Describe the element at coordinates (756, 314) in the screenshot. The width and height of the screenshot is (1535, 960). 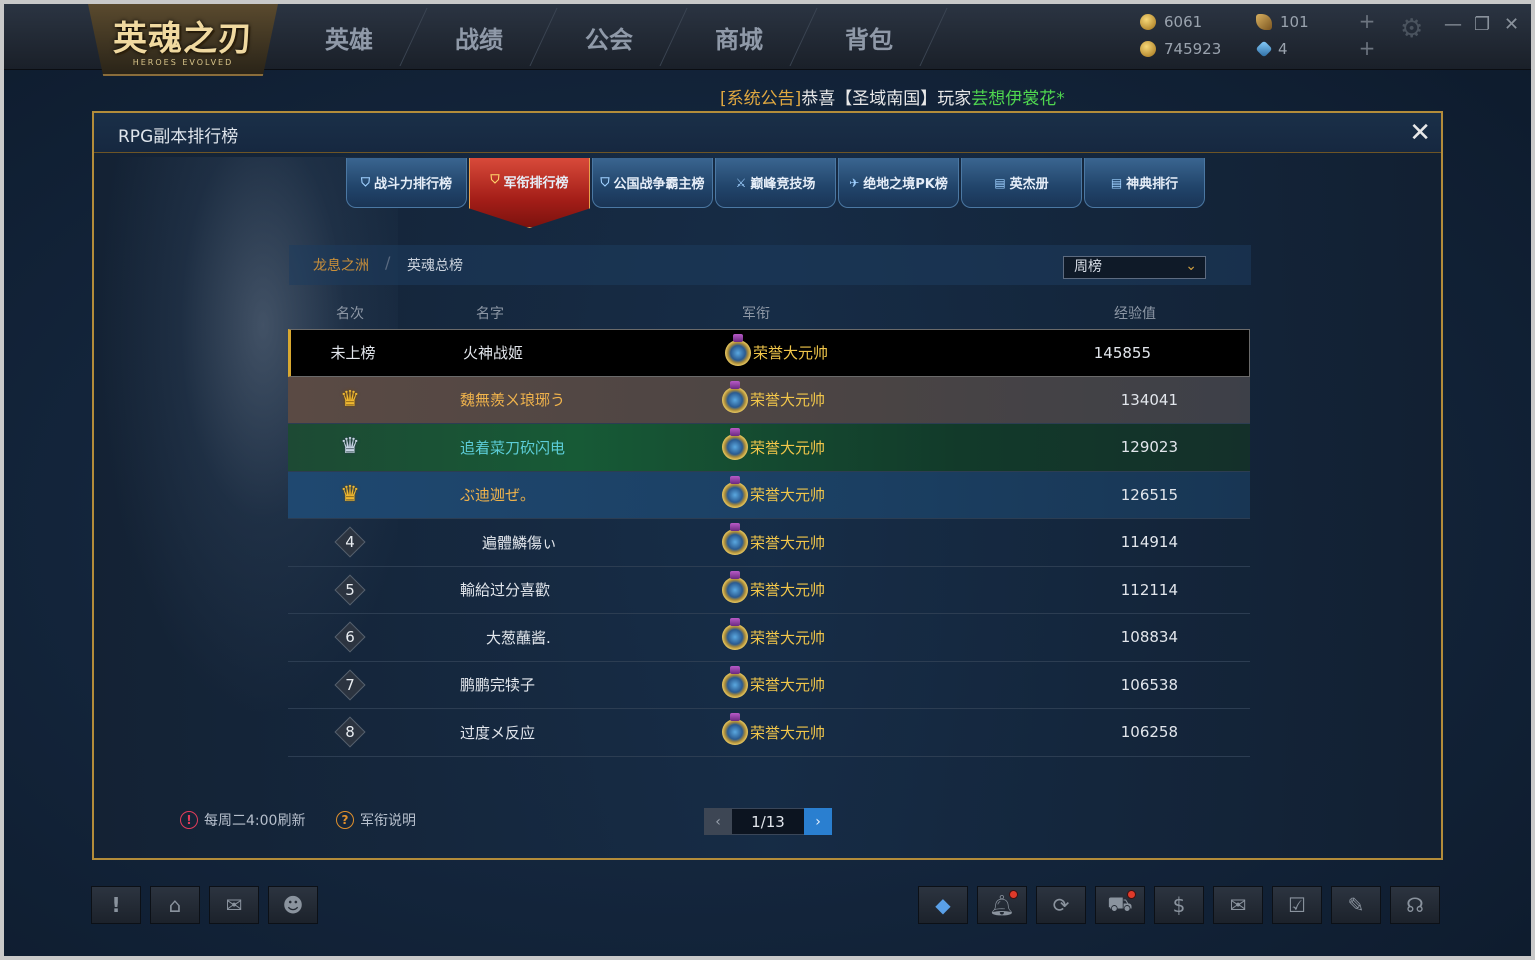
I see `column-header-title: 军衔` at that location.